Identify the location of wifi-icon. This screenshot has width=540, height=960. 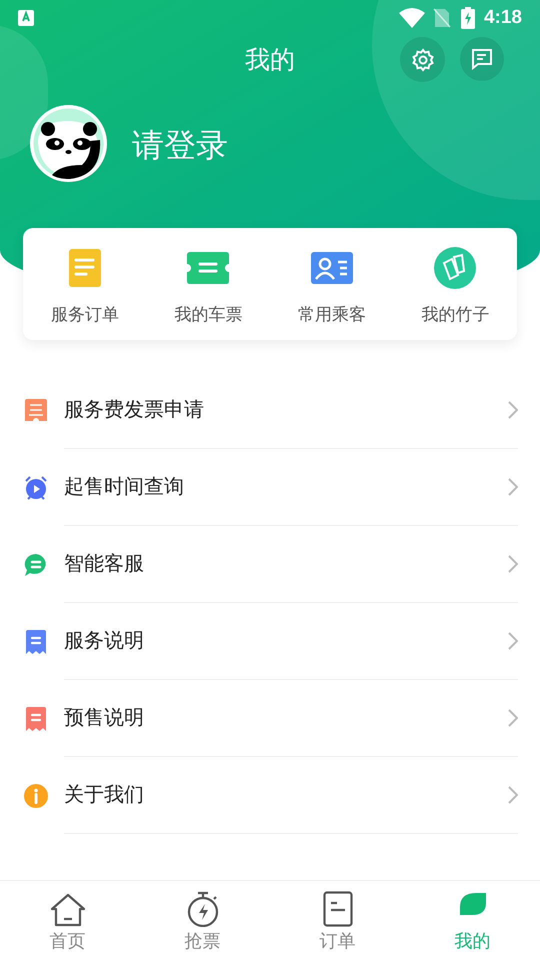
(411, 18).